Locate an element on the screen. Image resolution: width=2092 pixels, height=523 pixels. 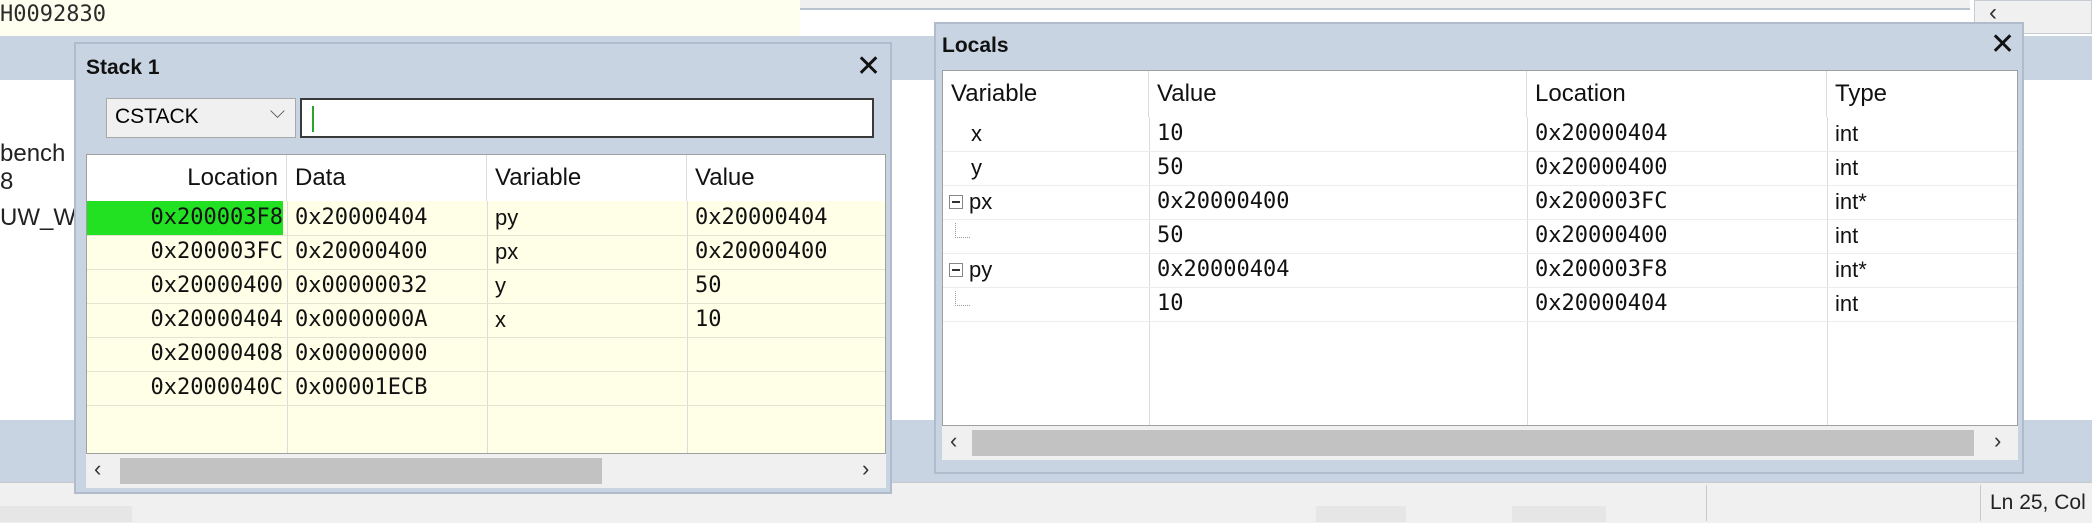
stack-data-cell: 0x00001ECB is located at coordinates (361, 387).